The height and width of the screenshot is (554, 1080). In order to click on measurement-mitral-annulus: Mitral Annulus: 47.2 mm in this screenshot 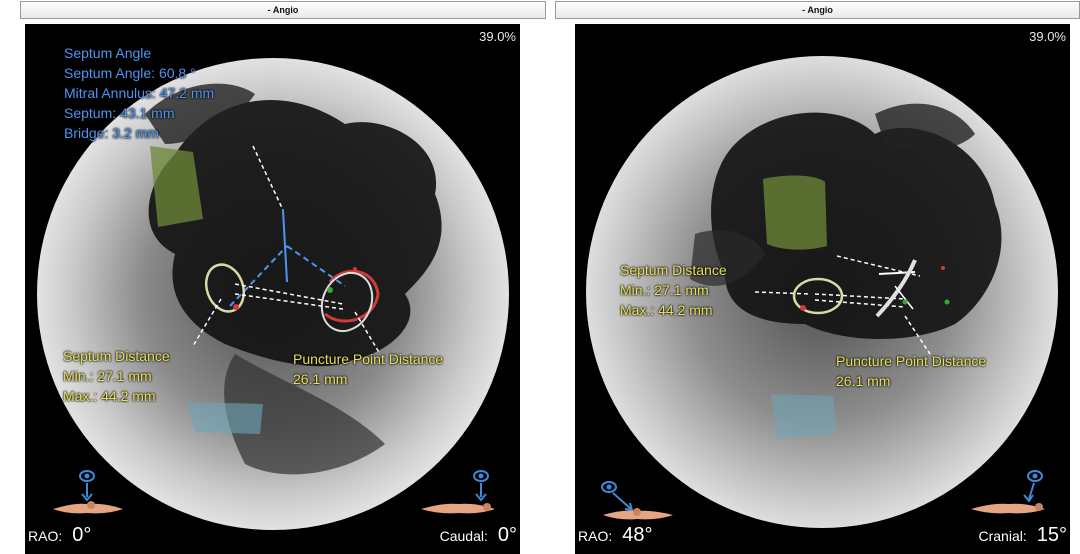, I will do `click(139, 93)`.